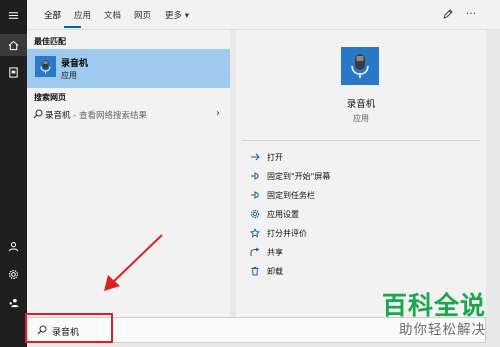  What do you see at coordinates (275, 271) in the screenshot?
I see `action-uninstall-label: 卸载` at bounding box center [275, 271].